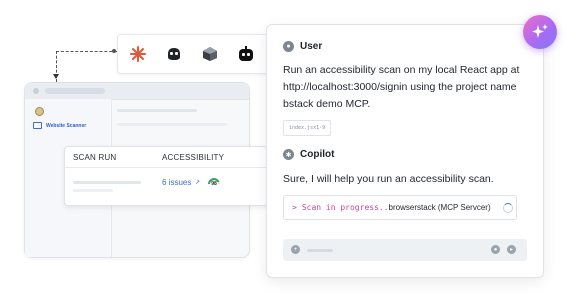 The height and width of the screenshot is (301, 580). I want to click on asterisk-icon, so click(138, 54).